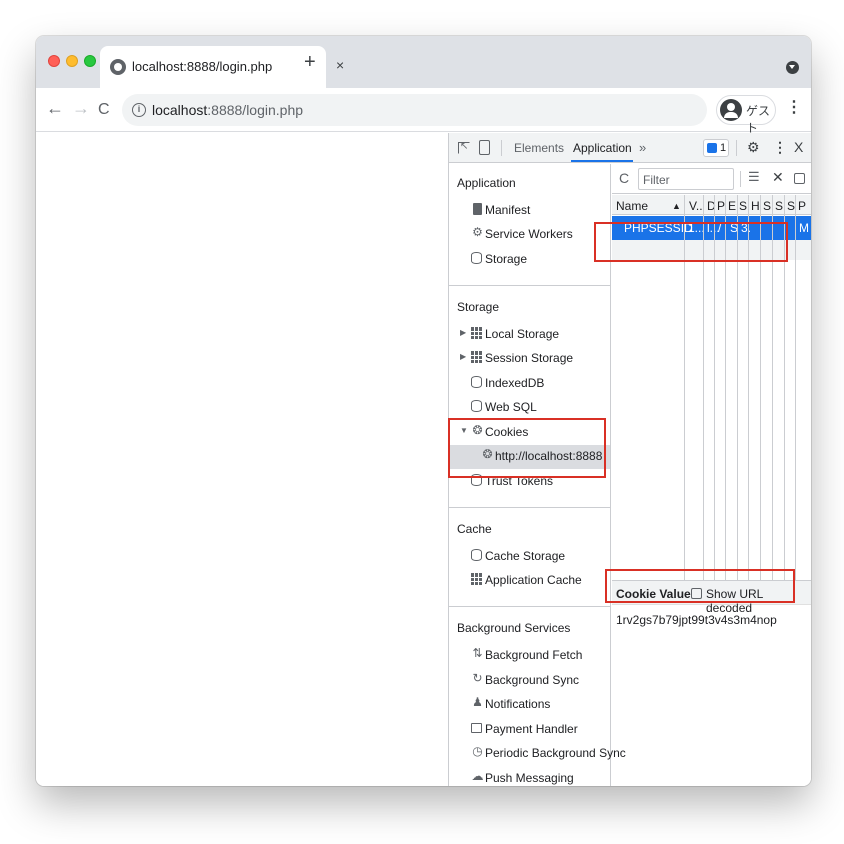 The width and height of the screenshot is (844, 844). I want to click on sidebar-item-session-storage: ▶ Session Storage, so click(529, 359).